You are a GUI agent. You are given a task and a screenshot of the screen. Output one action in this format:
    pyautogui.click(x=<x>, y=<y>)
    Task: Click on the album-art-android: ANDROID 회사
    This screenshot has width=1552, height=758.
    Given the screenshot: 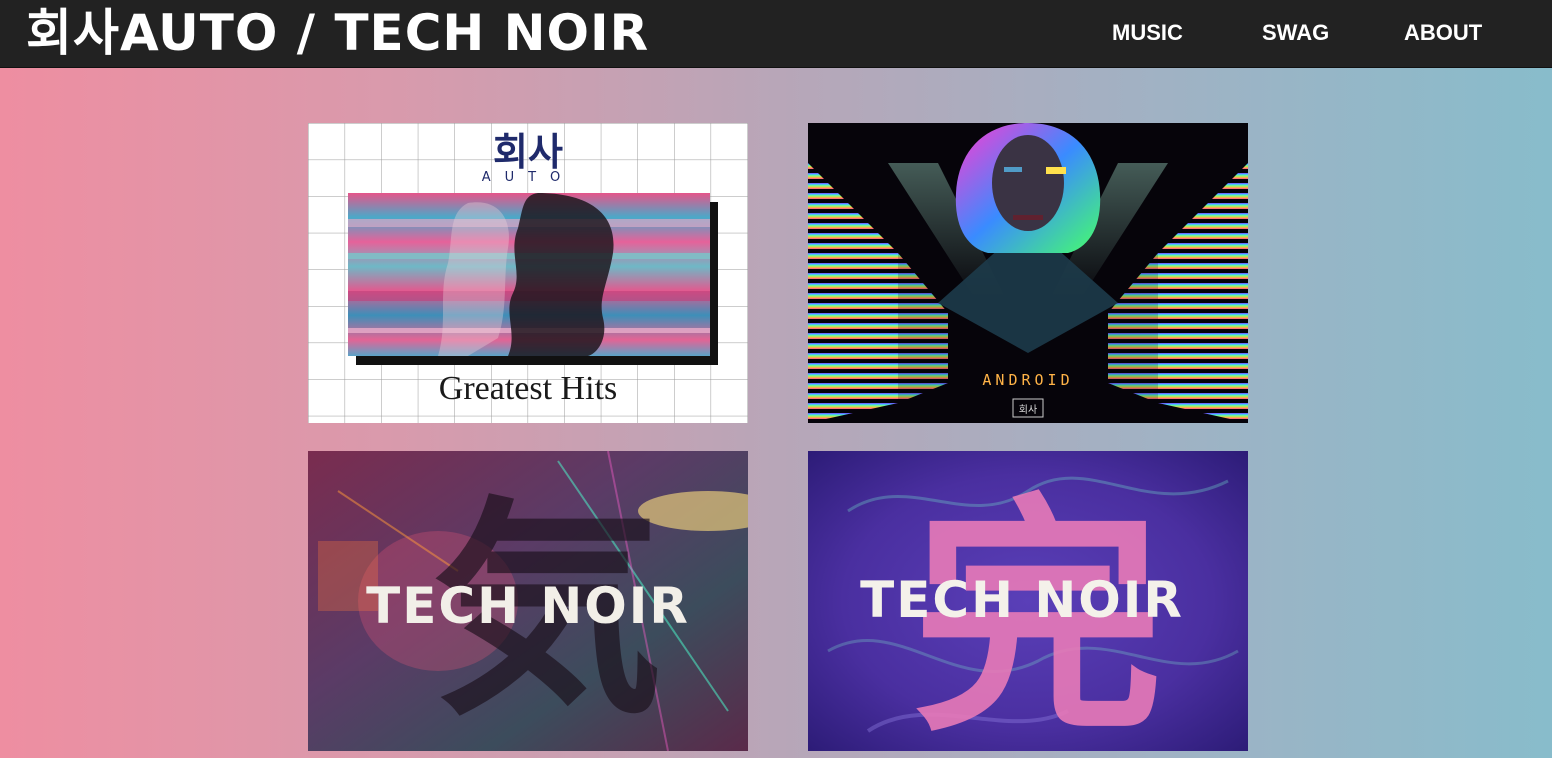 What is the action you would take?
    pyautogui.click(x=1028, y=273)
    